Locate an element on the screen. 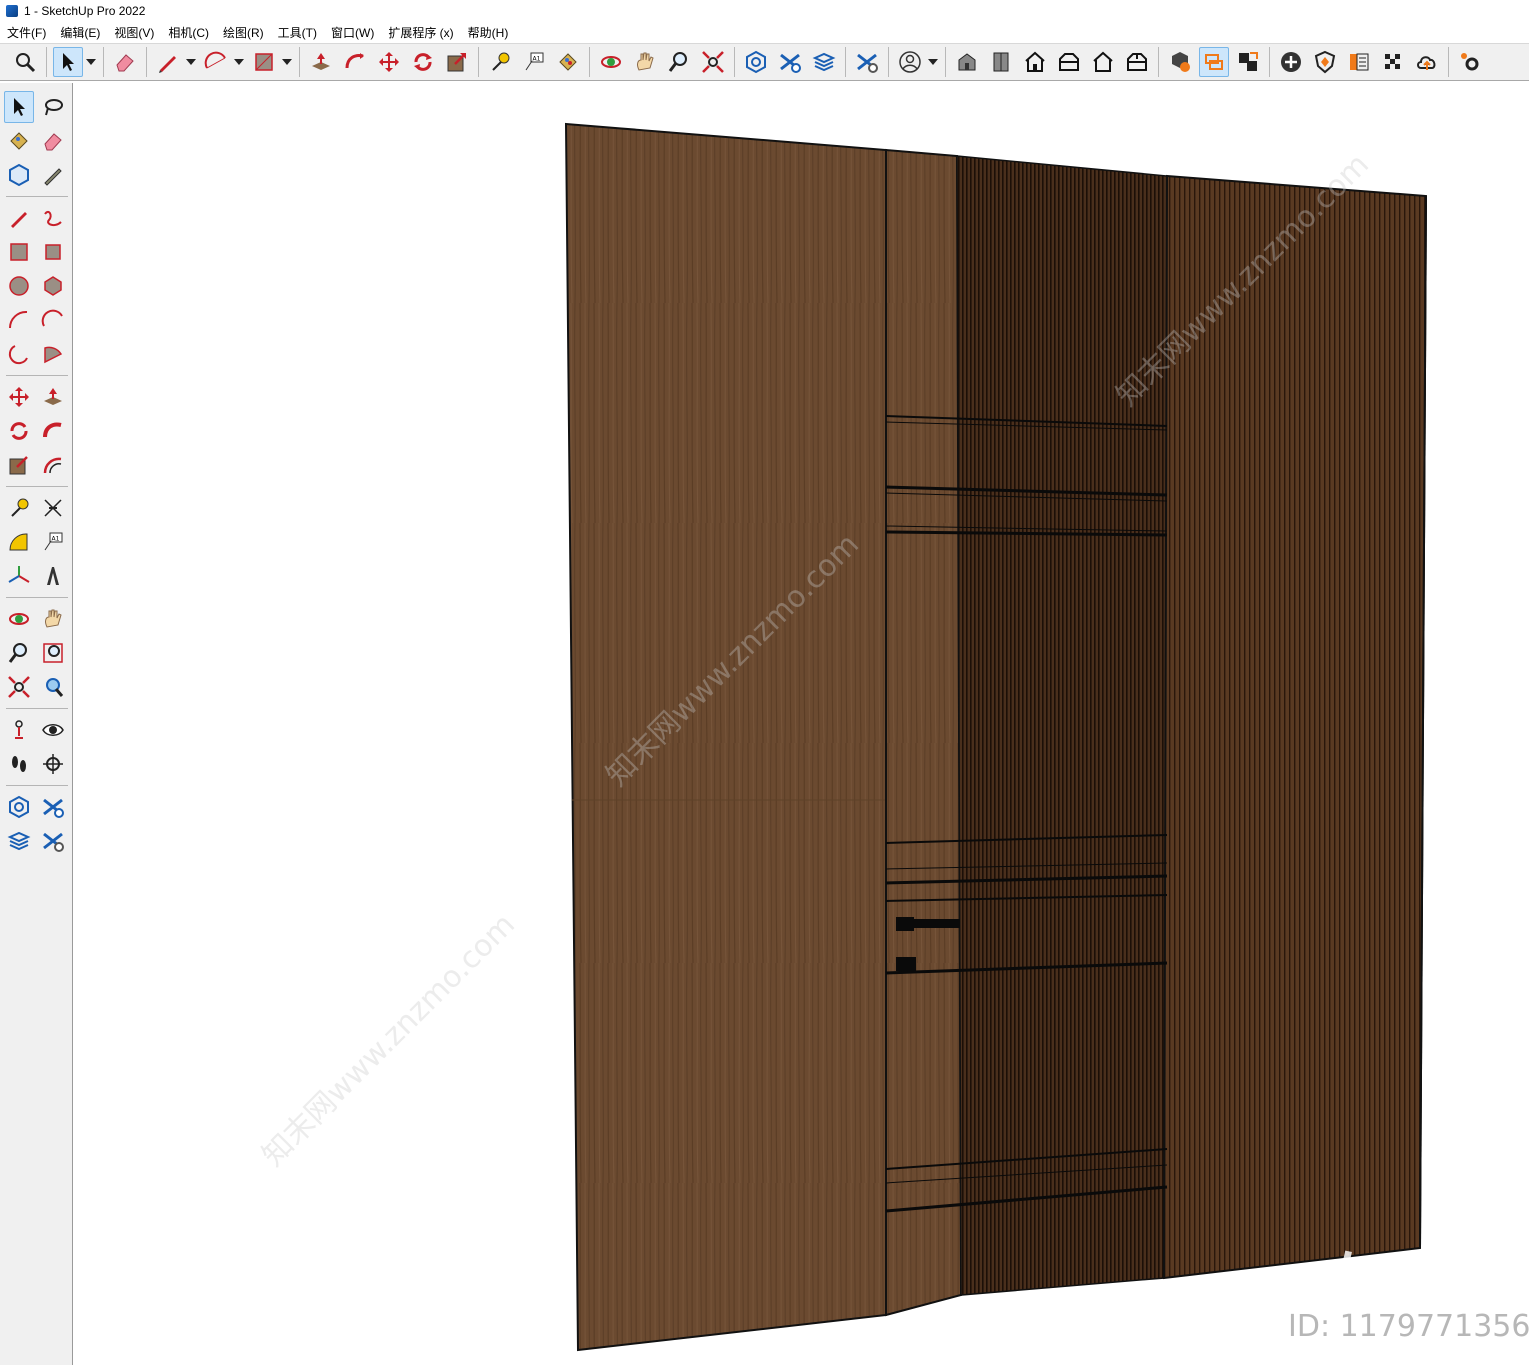  back-view-icon is located at coordinates (1103, 62).